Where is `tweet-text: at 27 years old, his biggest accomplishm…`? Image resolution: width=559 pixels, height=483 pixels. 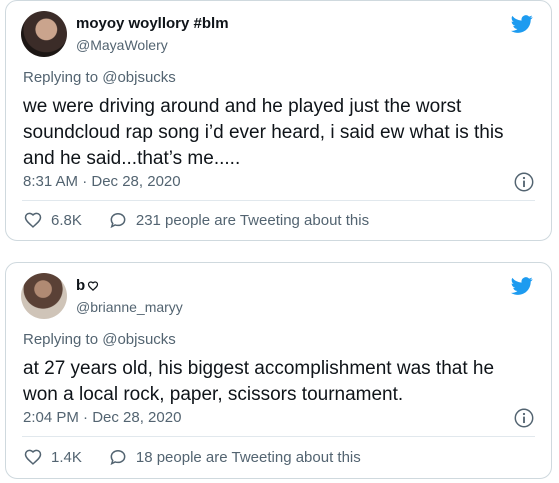
tweet-text: at 27 years old, his biggest accomplishm… is located at coordinates (259, 381).